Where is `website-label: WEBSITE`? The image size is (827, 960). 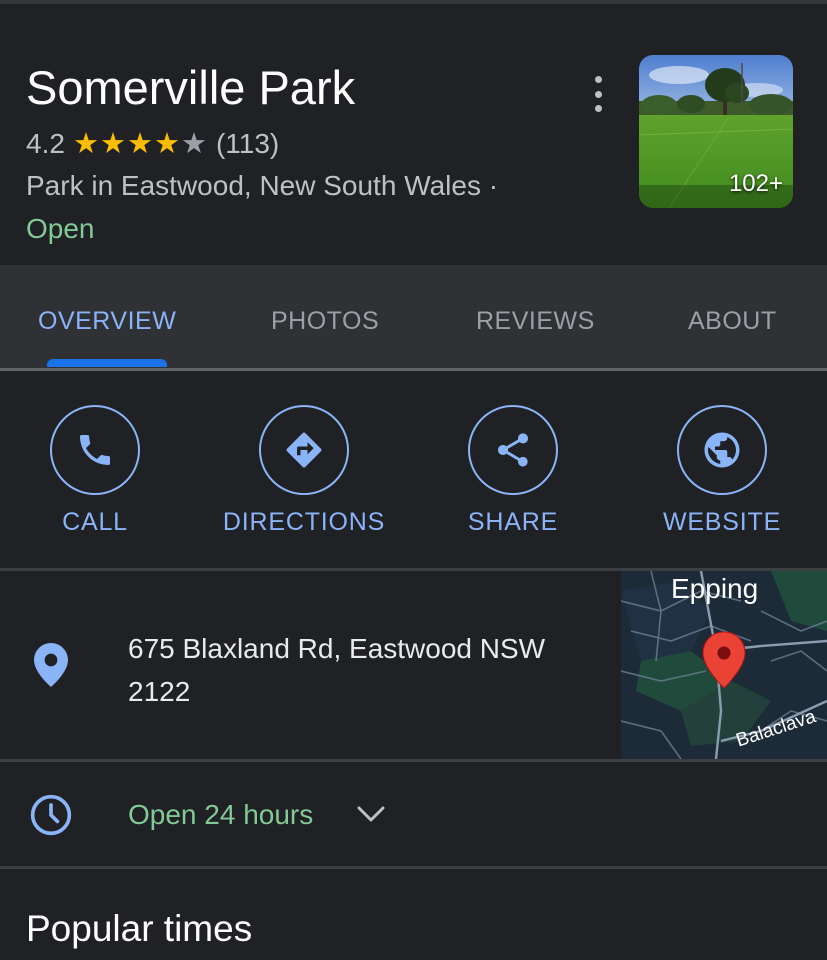 website-label: WEBSITE is located at coordinates (722, 522).